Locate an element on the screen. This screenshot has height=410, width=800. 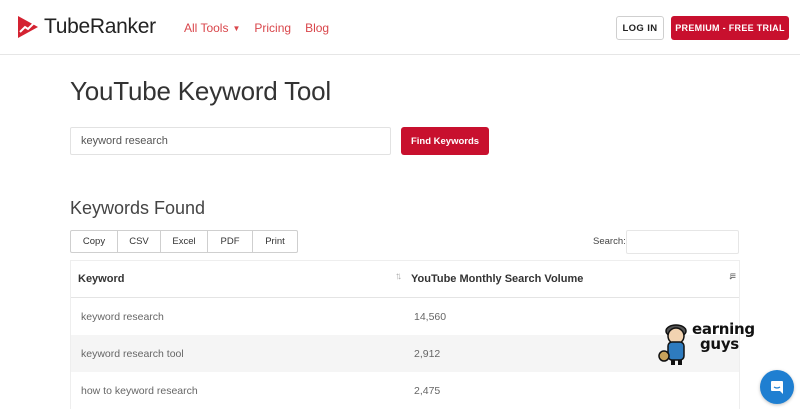
main-nav: All Tools ▼ Pricing Blog is located at coordinates (263, 28).